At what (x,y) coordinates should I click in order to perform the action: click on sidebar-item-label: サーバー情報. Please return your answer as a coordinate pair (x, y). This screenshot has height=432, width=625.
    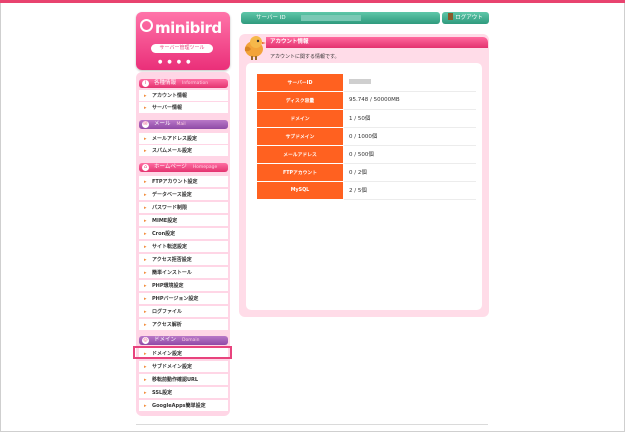
    Looking at the image, I should click on (167, 108).